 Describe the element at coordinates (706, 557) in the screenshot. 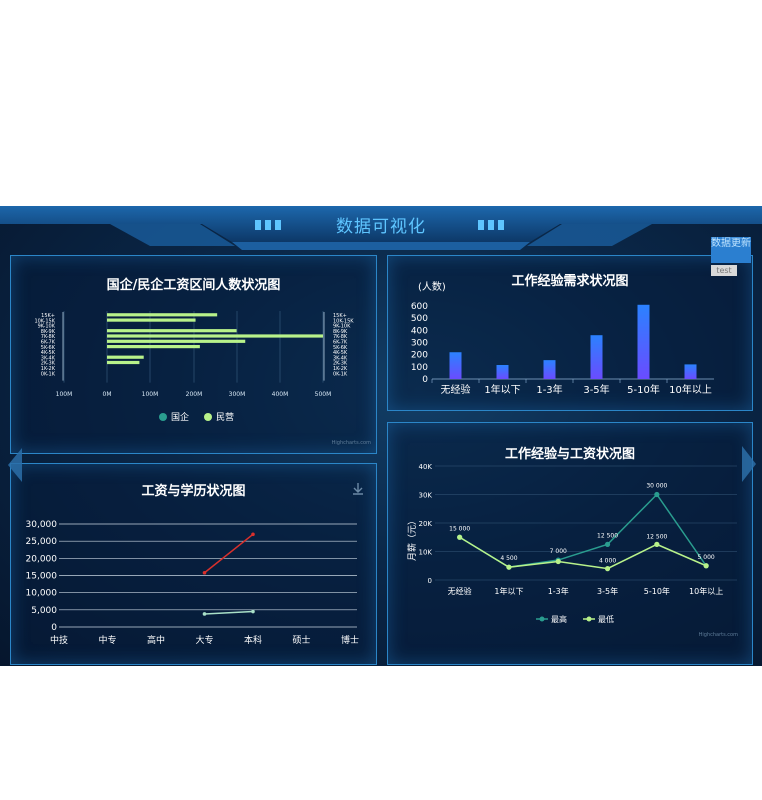

I see `chart4-data-label: 5 000` at that location.